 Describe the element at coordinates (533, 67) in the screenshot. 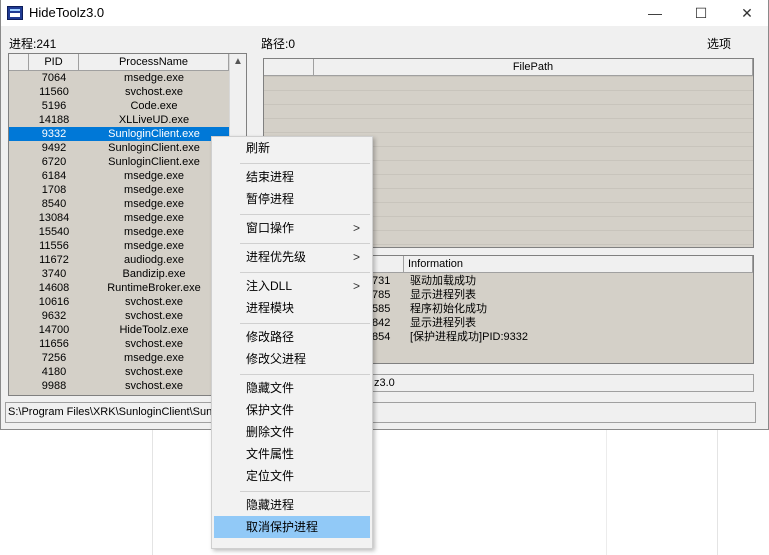

I see `filepath-header: FilePath` at that location.